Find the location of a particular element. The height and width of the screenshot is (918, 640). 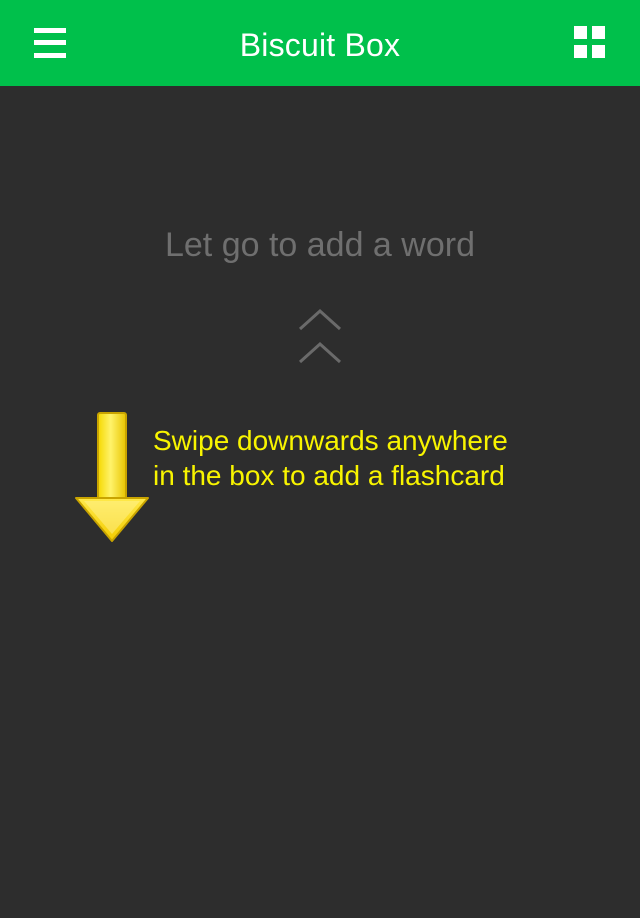

down-arrow-icon is located at coordinates (112, 477).